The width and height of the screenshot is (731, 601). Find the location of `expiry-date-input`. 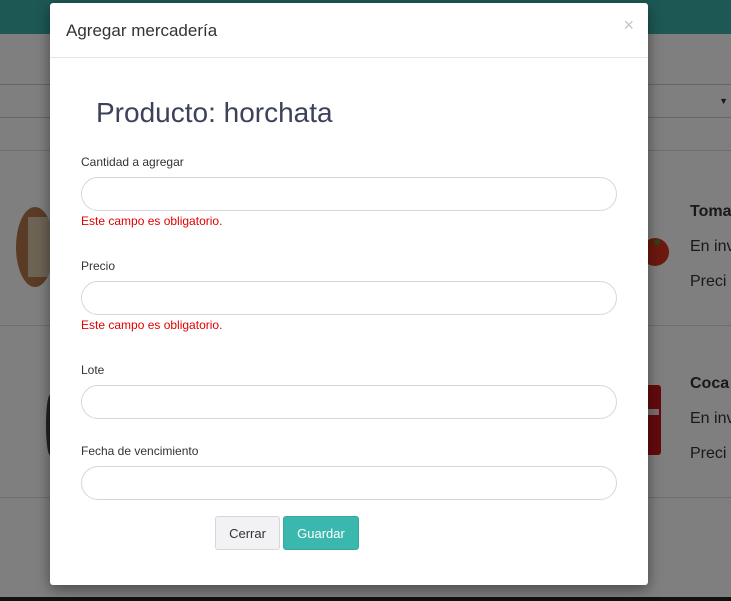

expiry-date-input is located at coordinates (349, 483).